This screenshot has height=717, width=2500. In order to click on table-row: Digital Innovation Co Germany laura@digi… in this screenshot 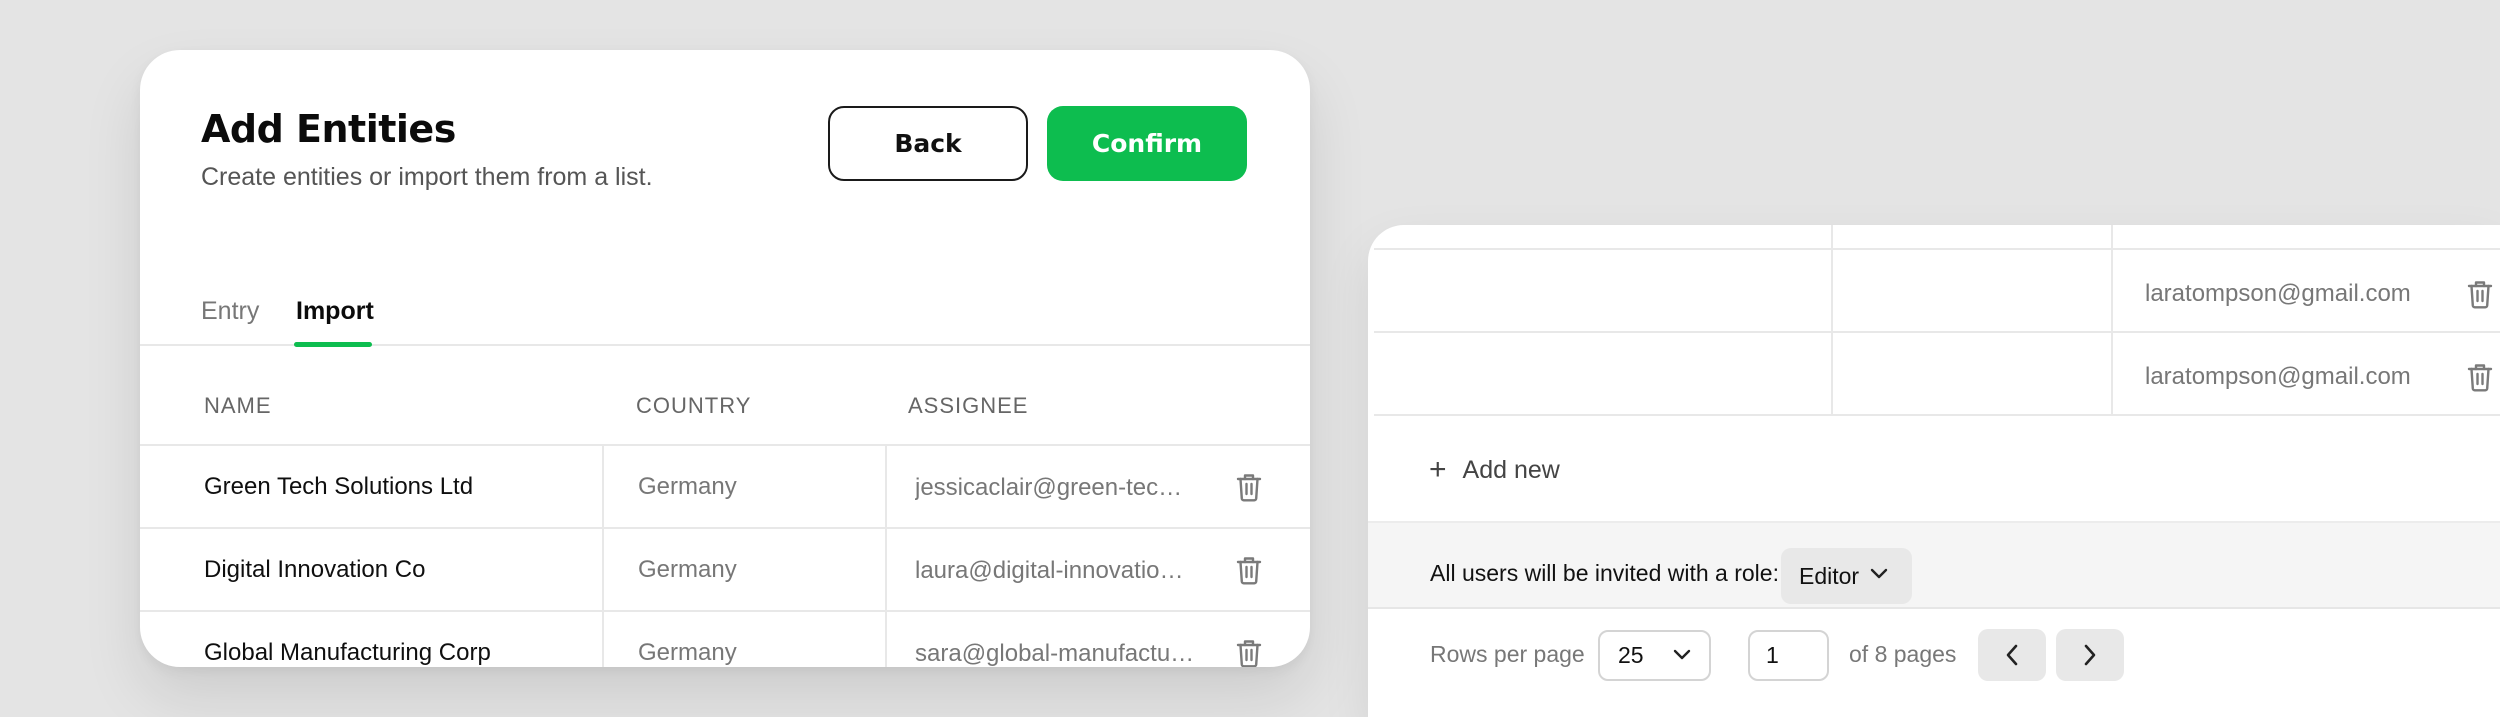, I will do `click(725, 570)`.